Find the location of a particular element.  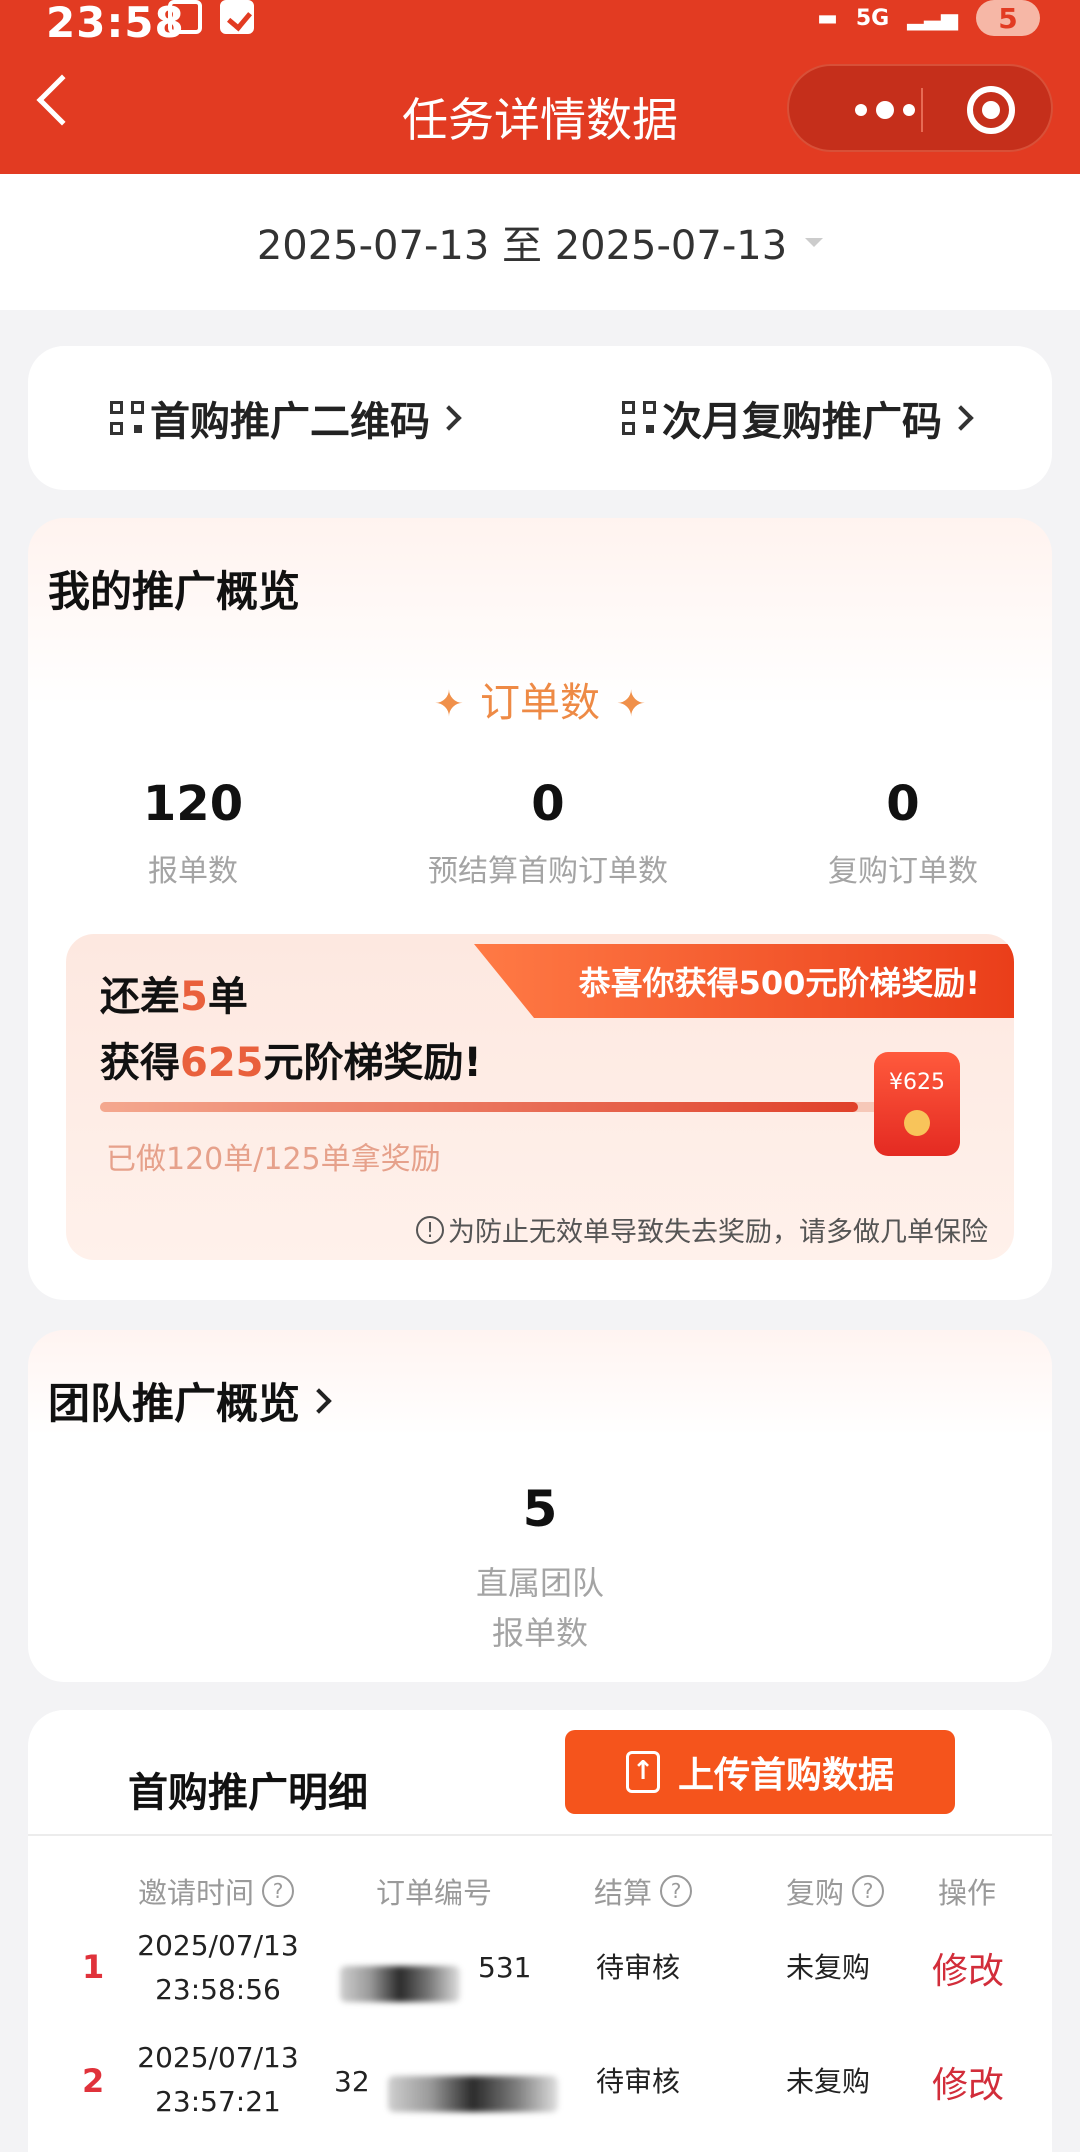

status-bar: 23:58 ▬ 5G ▂▃▅ 5 is located at coordinates (540, 23).